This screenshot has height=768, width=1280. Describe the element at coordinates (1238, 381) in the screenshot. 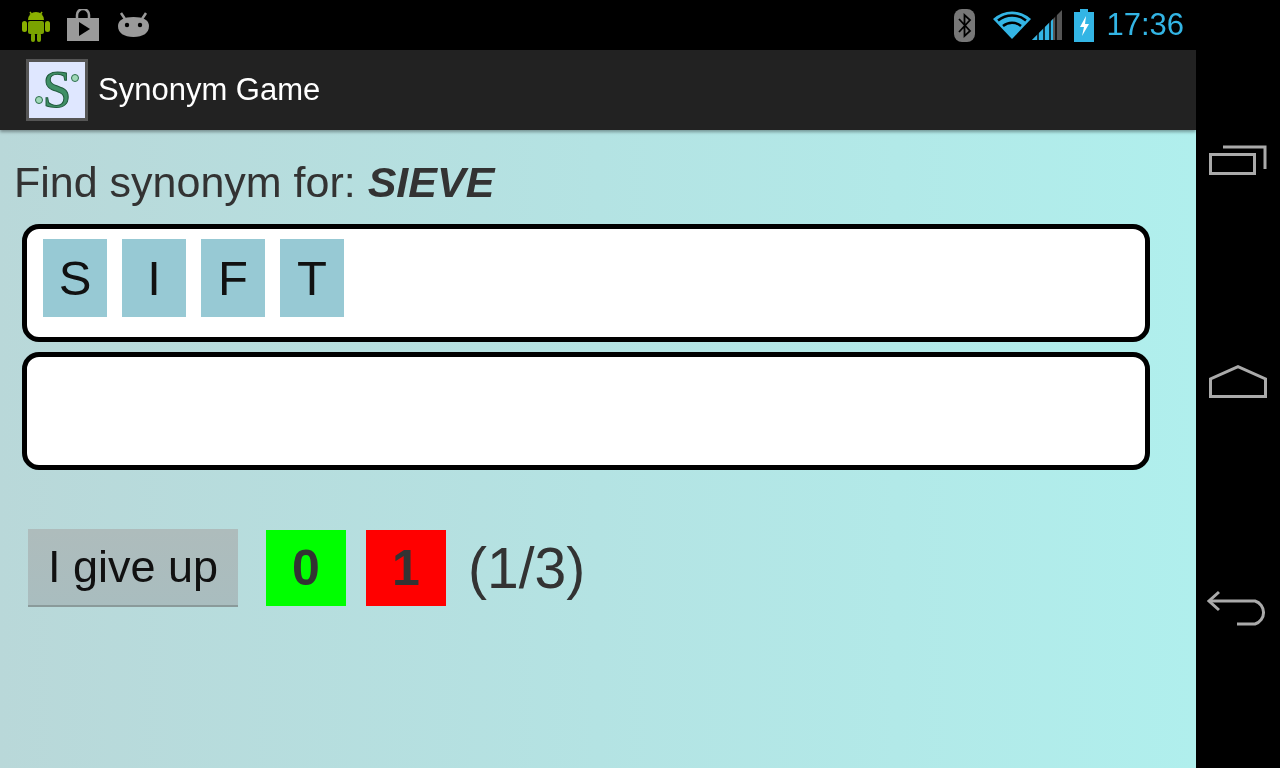

I see `home-icon` at that location.